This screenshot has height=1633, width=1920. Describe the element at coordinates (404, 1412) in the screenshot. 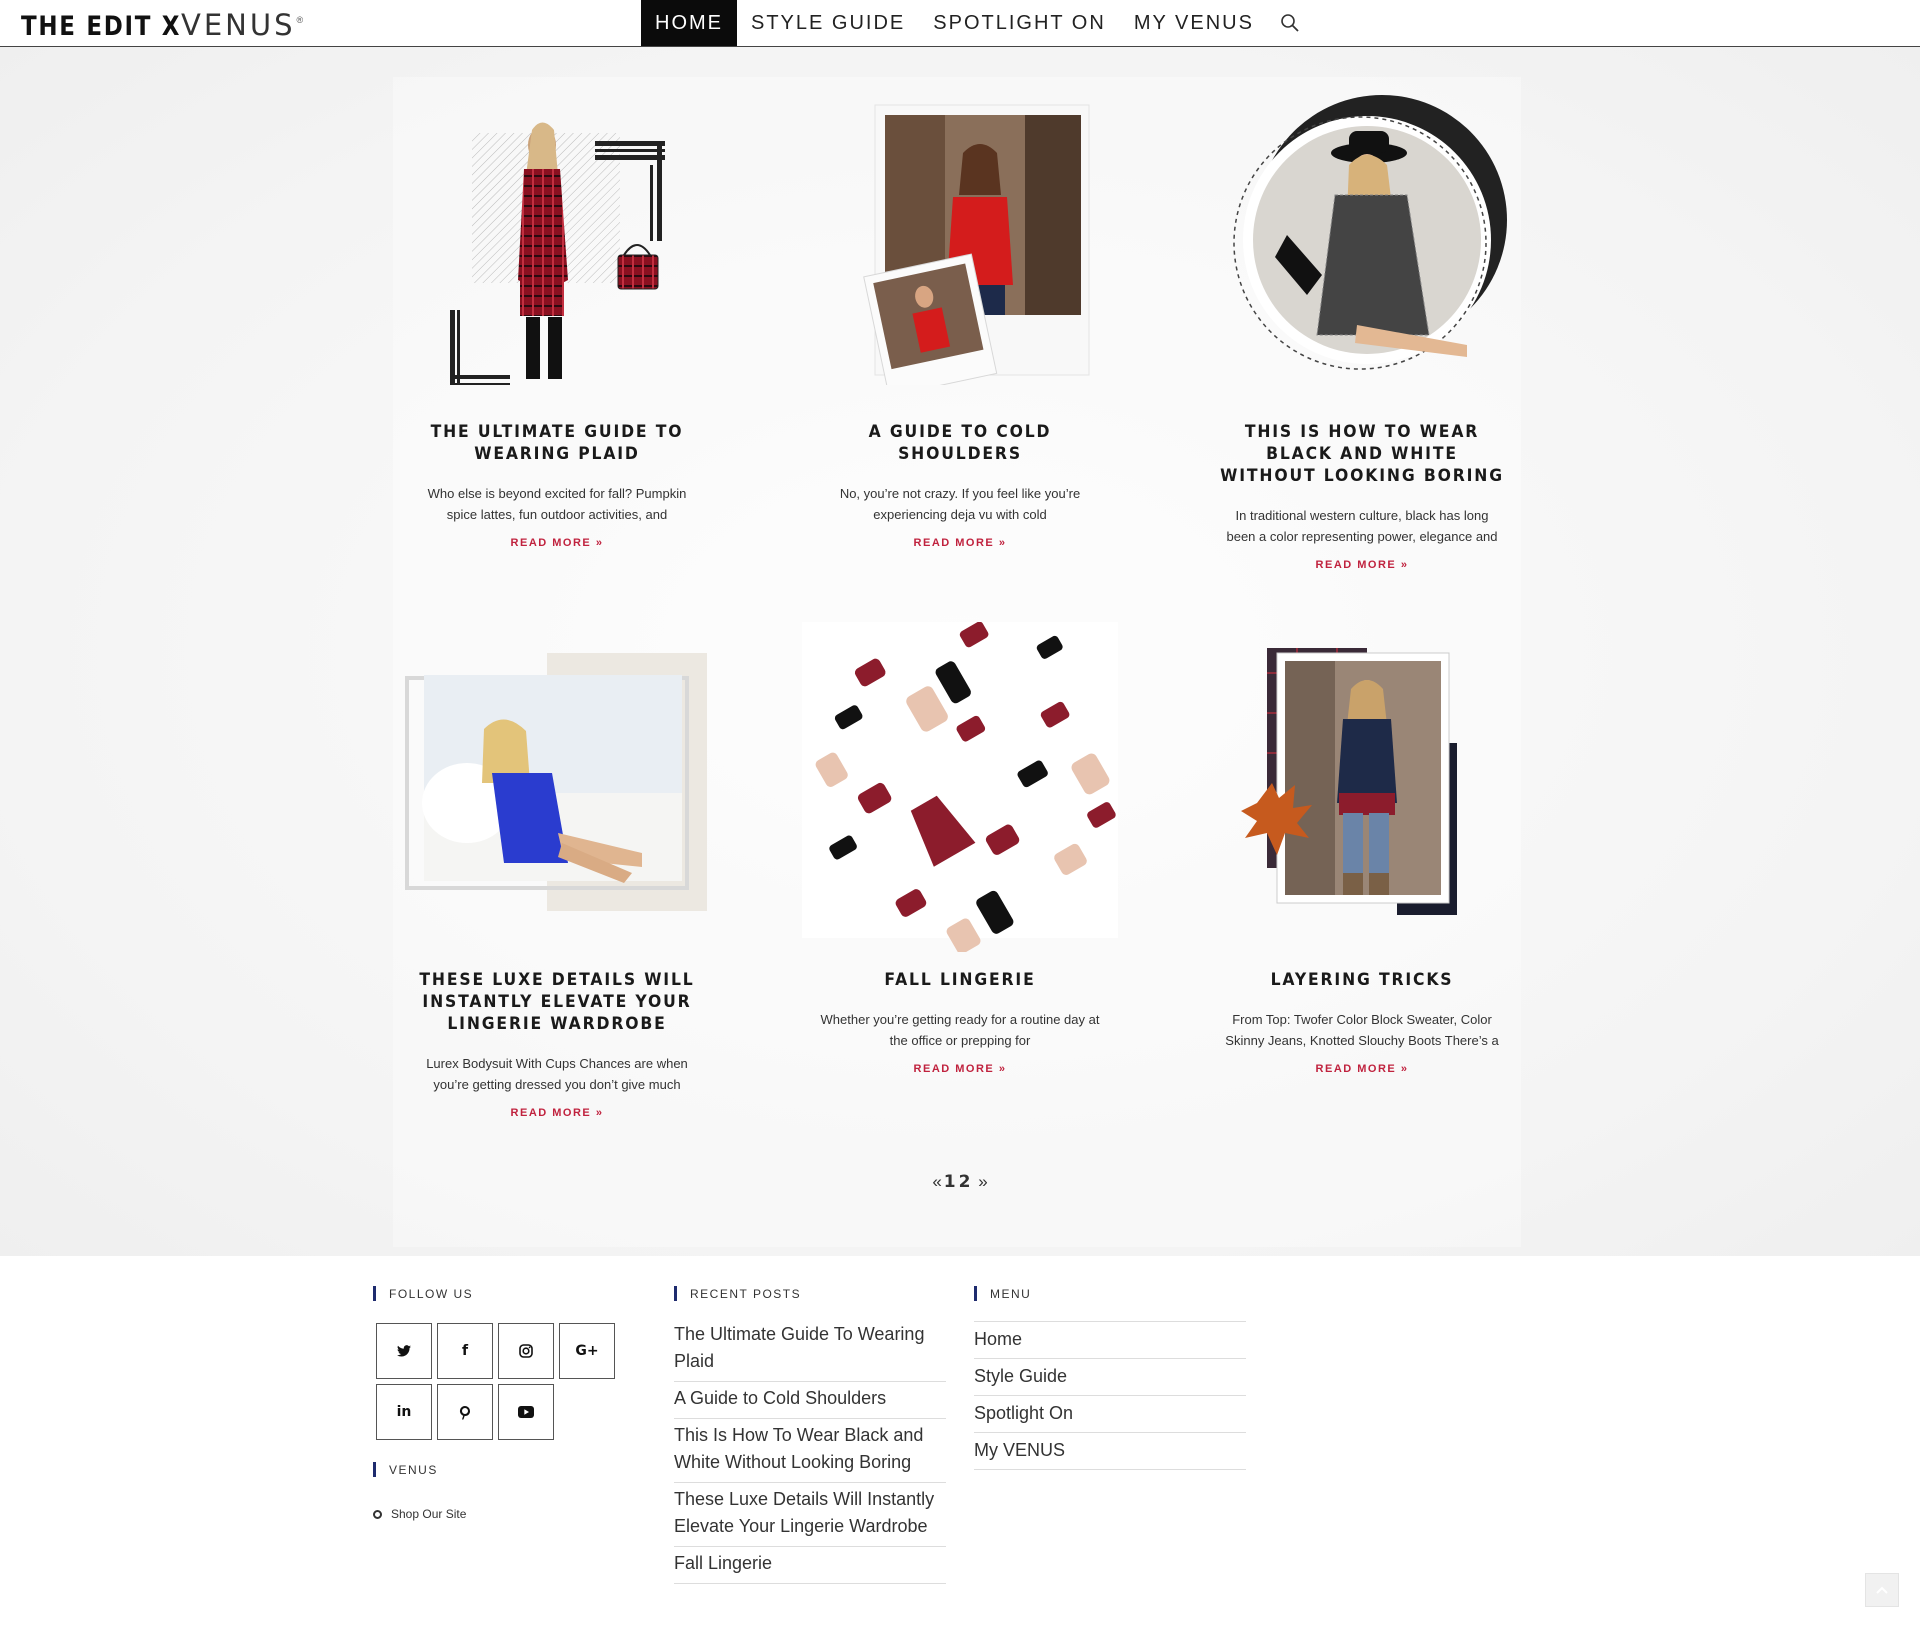

I see `linkedin-icon: in` at that location.